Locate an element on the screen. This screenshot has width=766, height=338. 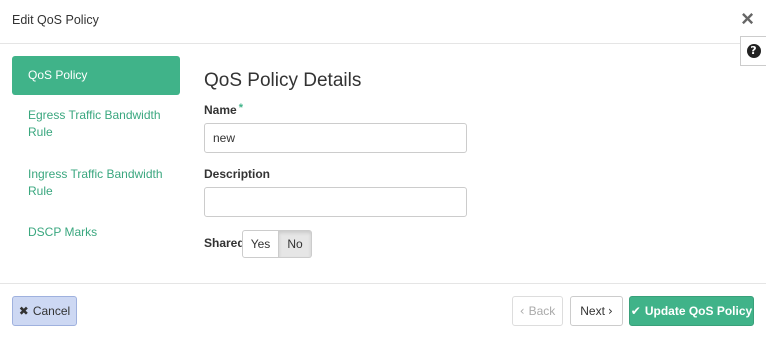
shared-toggle: Yes No is located at coordinates (277, 244).